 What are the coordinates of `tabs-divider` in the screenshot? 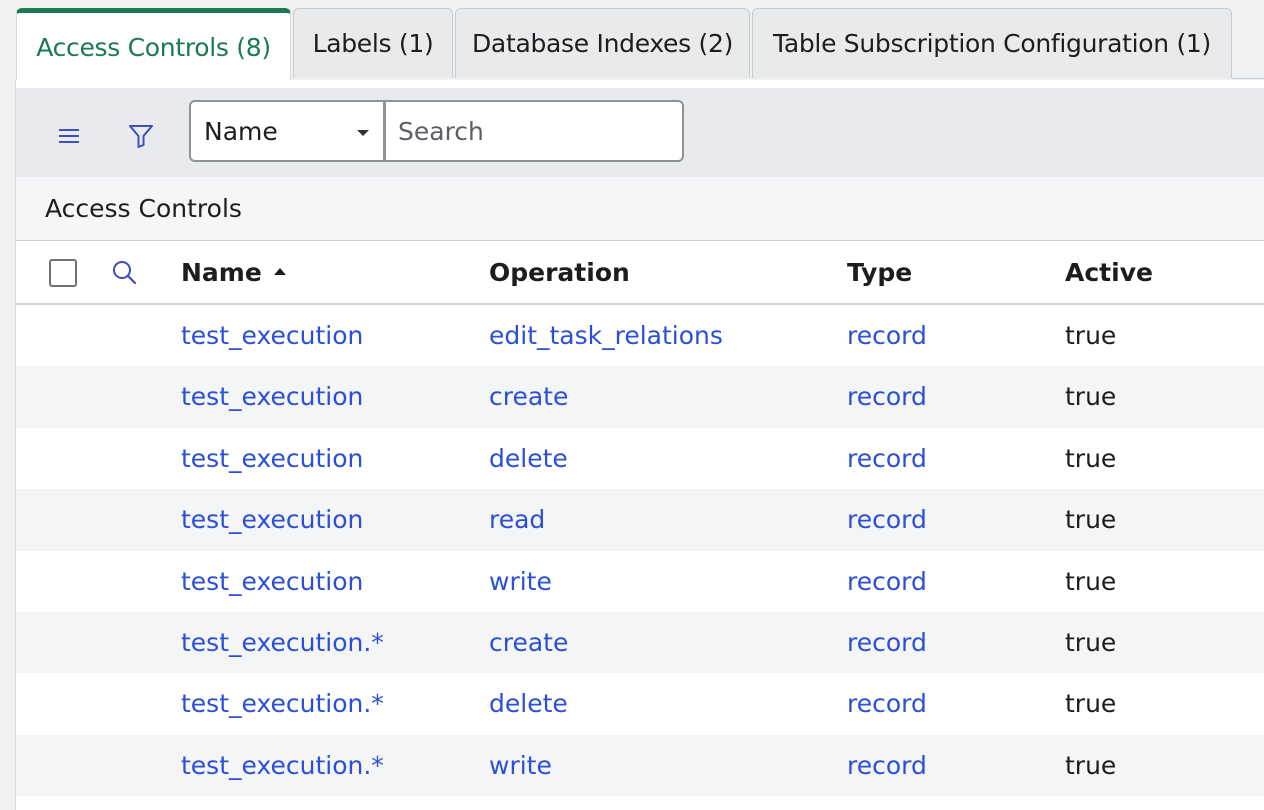 It's located at (1248, 78).